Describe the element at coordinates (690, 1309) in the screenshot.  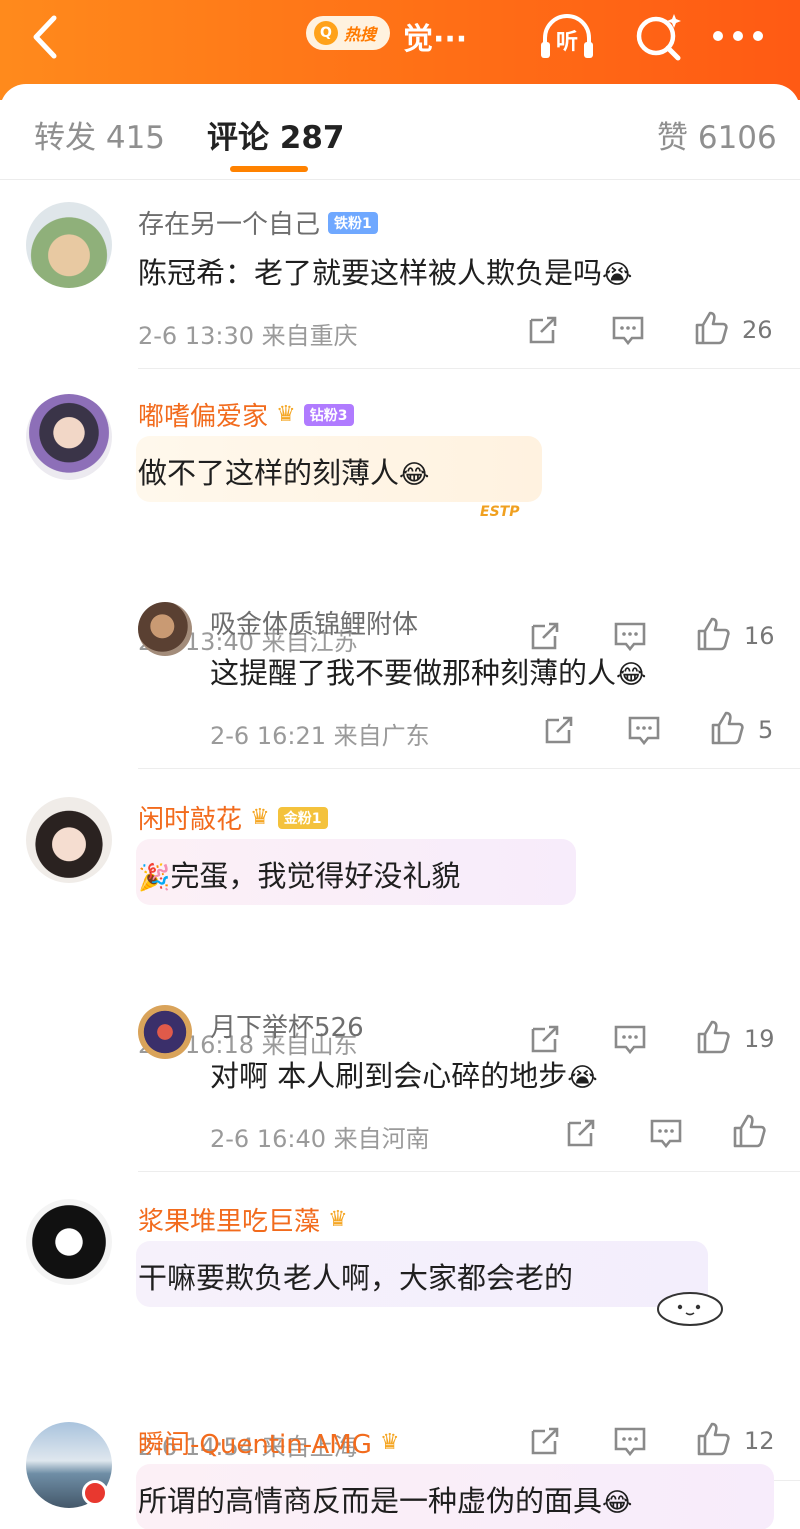
I see `sticker-icon` at that location.